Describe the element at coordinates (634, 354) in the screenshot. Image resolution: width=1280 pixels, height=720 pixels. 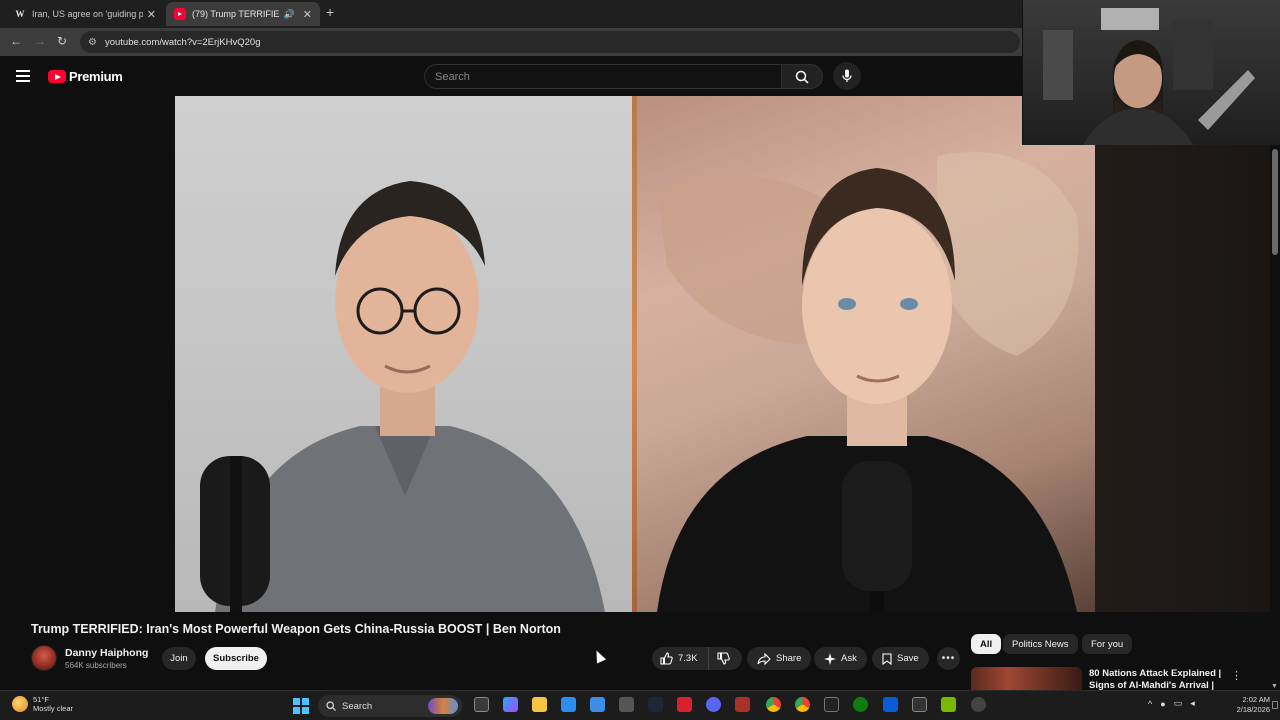
I see `split-screen-divider` at that location.